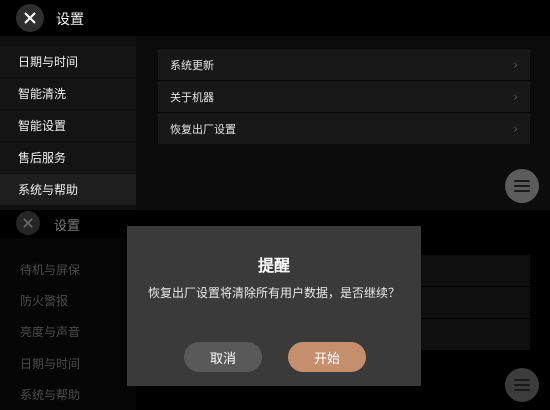 This screenshot has height=410, width=550. Describe the element at coordinates (44, 301) in the screenshot. I see `dimmed-item-fire-alarm: 防火警报` at that location.